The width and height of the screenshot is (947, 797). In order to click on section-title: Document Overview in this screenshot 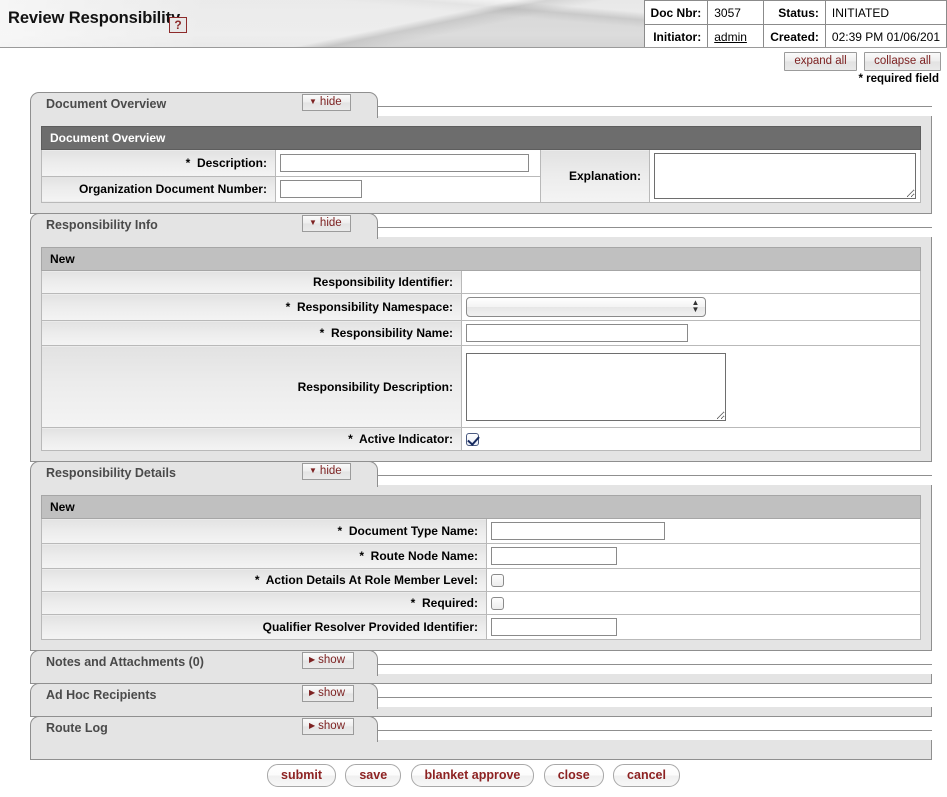, I will do `click(106, 104)`.